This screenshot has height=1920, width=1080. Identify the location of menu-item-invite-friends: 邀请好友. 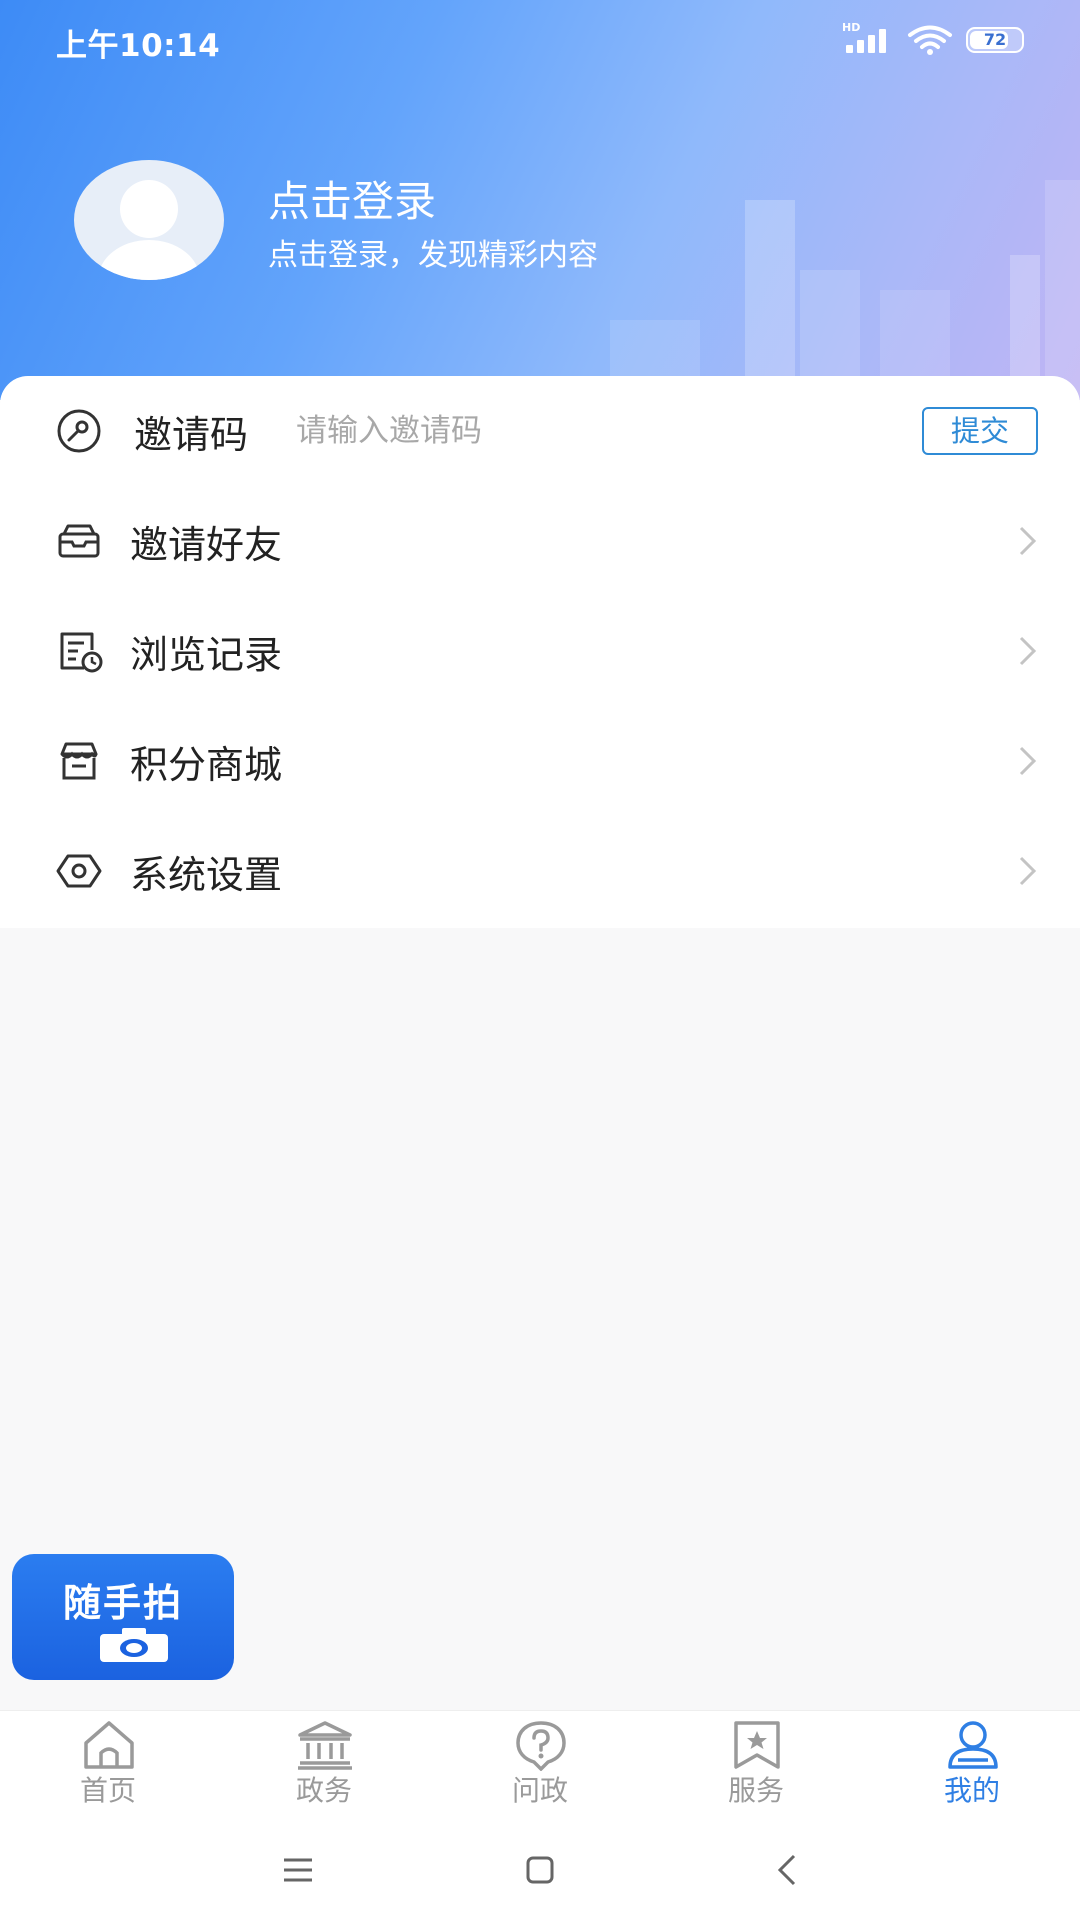
(540, 541).